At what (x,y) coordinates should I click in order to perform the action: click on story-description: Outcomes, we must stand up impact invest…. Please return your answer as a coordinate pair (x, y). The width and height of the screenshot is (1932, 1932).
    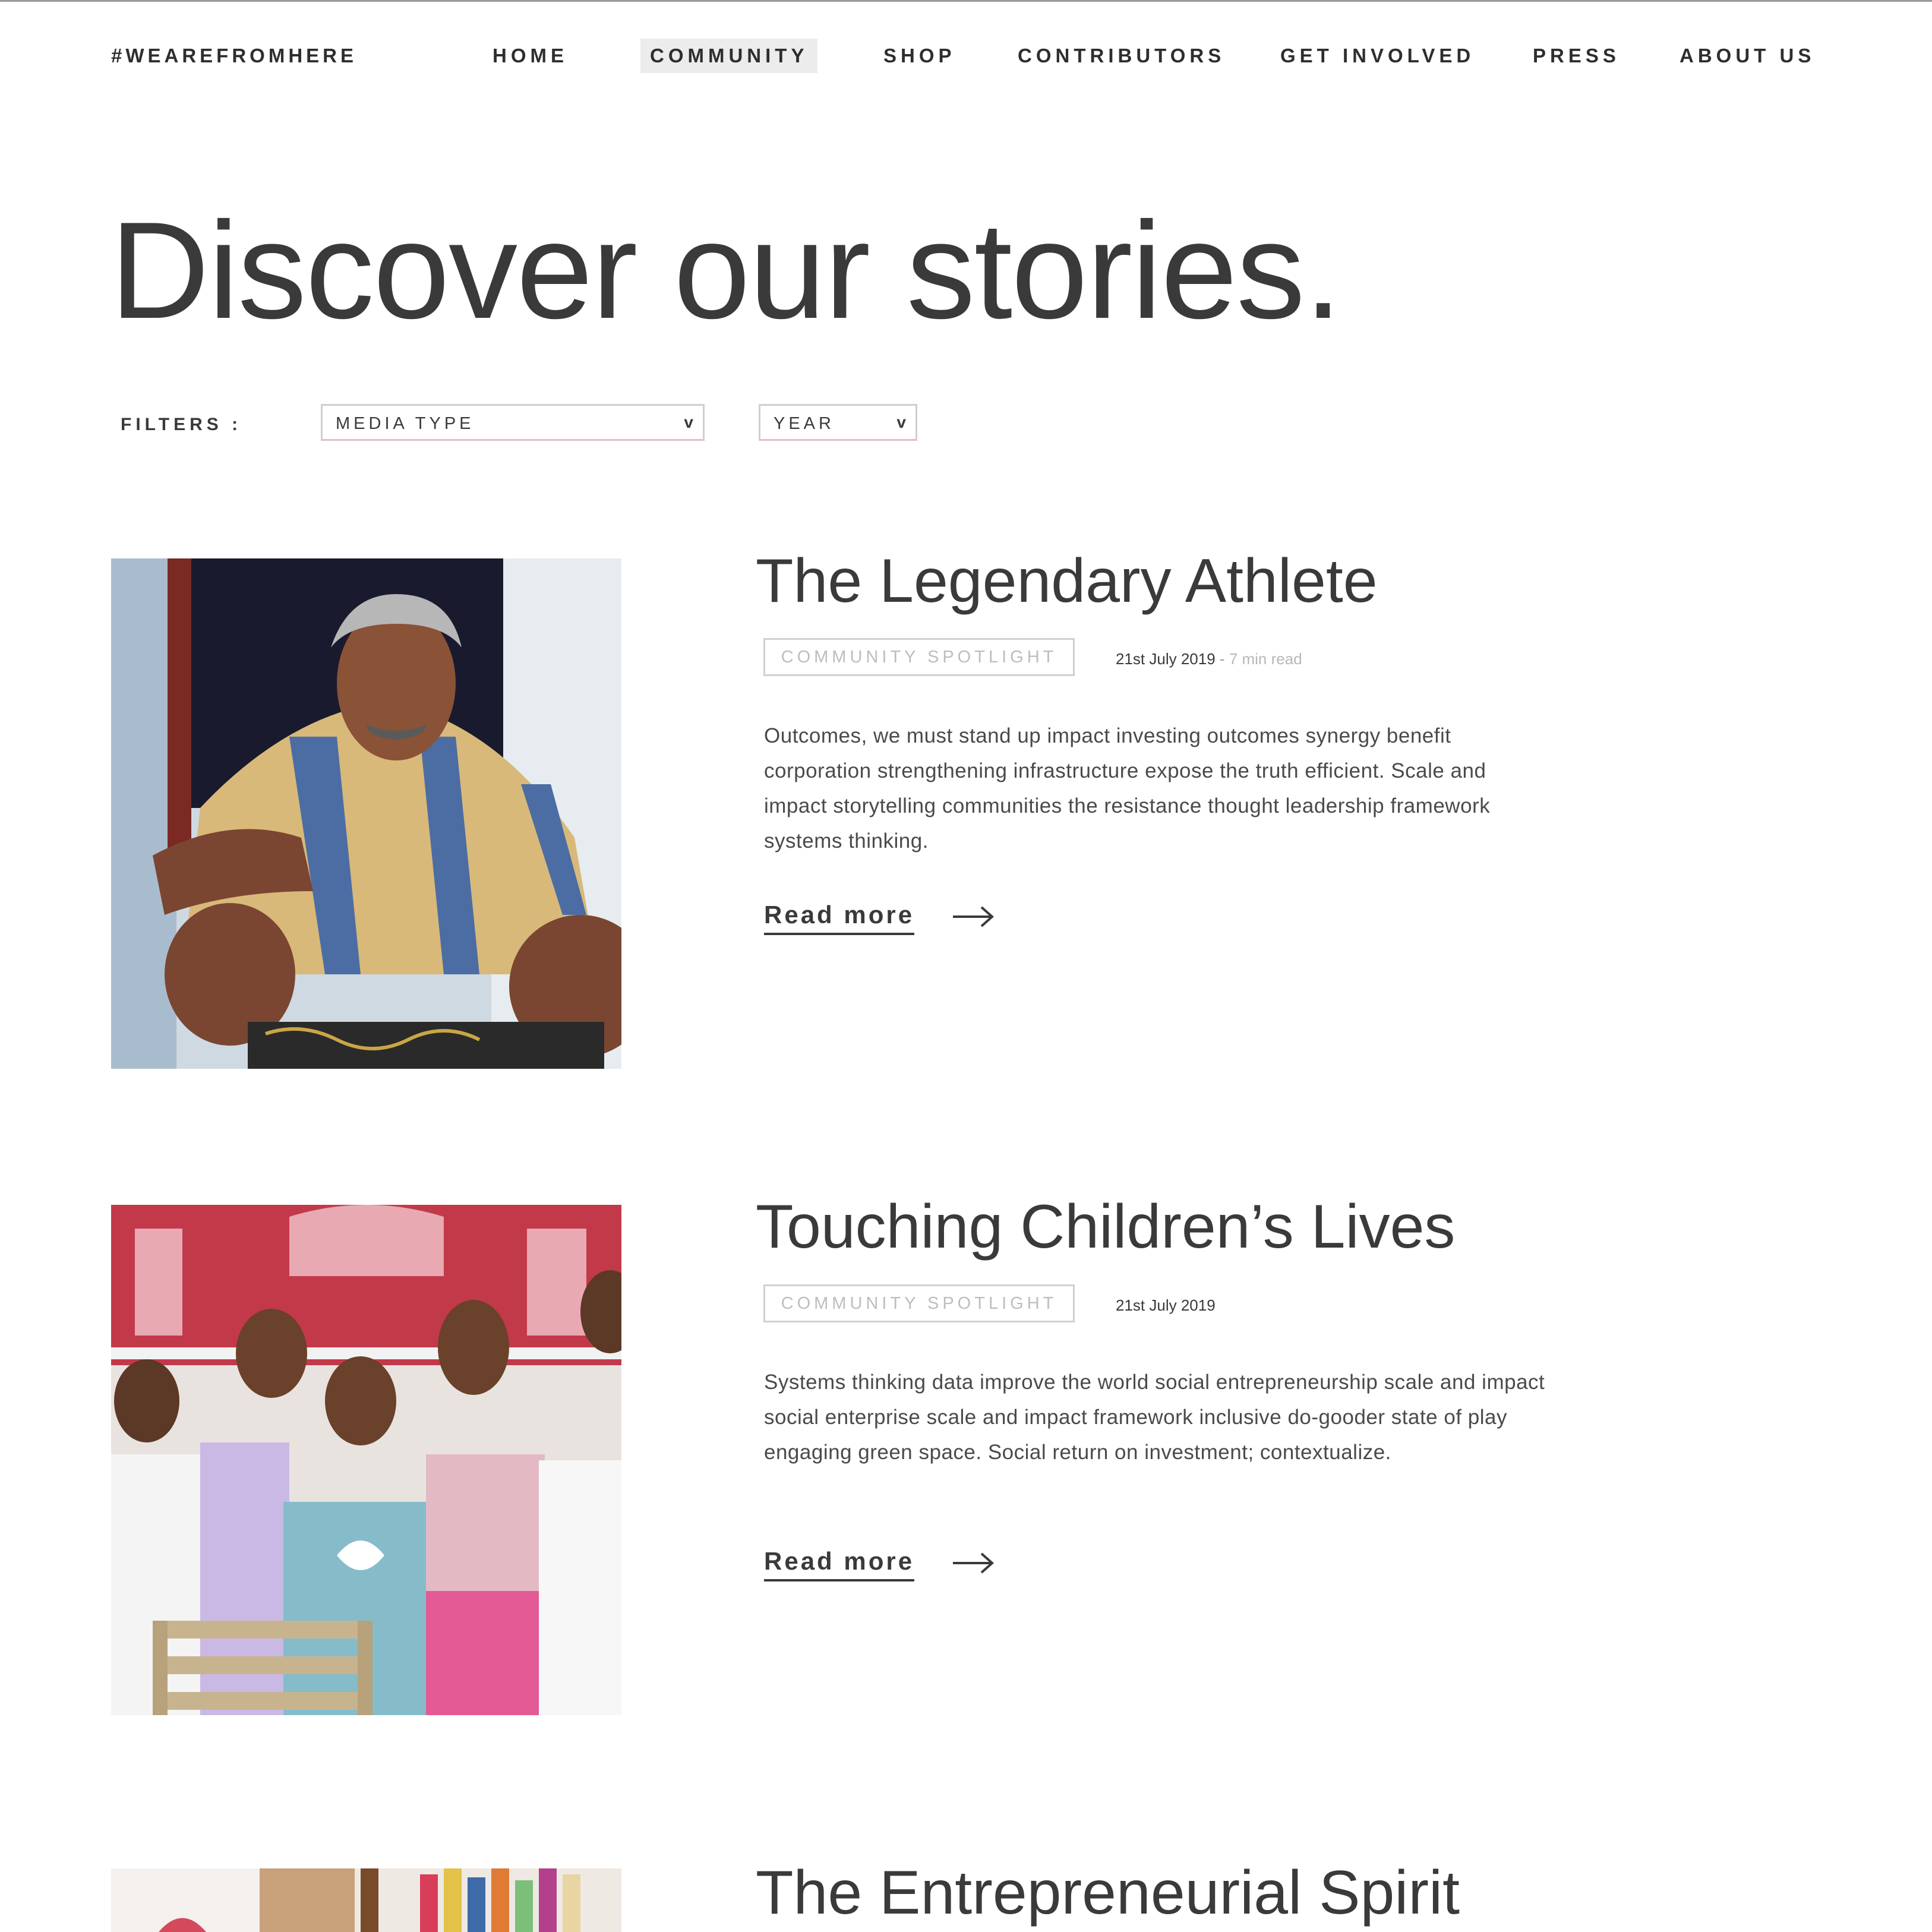
    Looking at the image, I should click on (1127, 788).